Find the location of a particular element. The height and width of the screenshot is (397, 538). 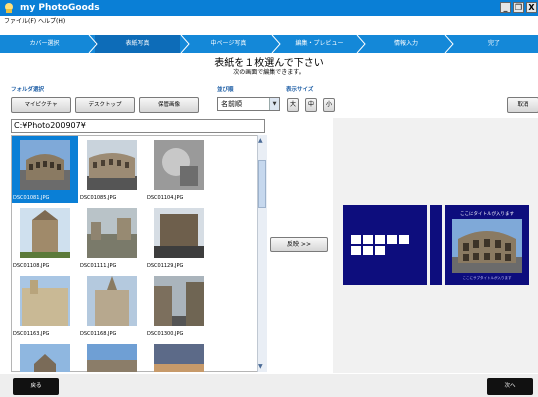

window-title: my PhotoGoods is located at coordinates (60, 8).